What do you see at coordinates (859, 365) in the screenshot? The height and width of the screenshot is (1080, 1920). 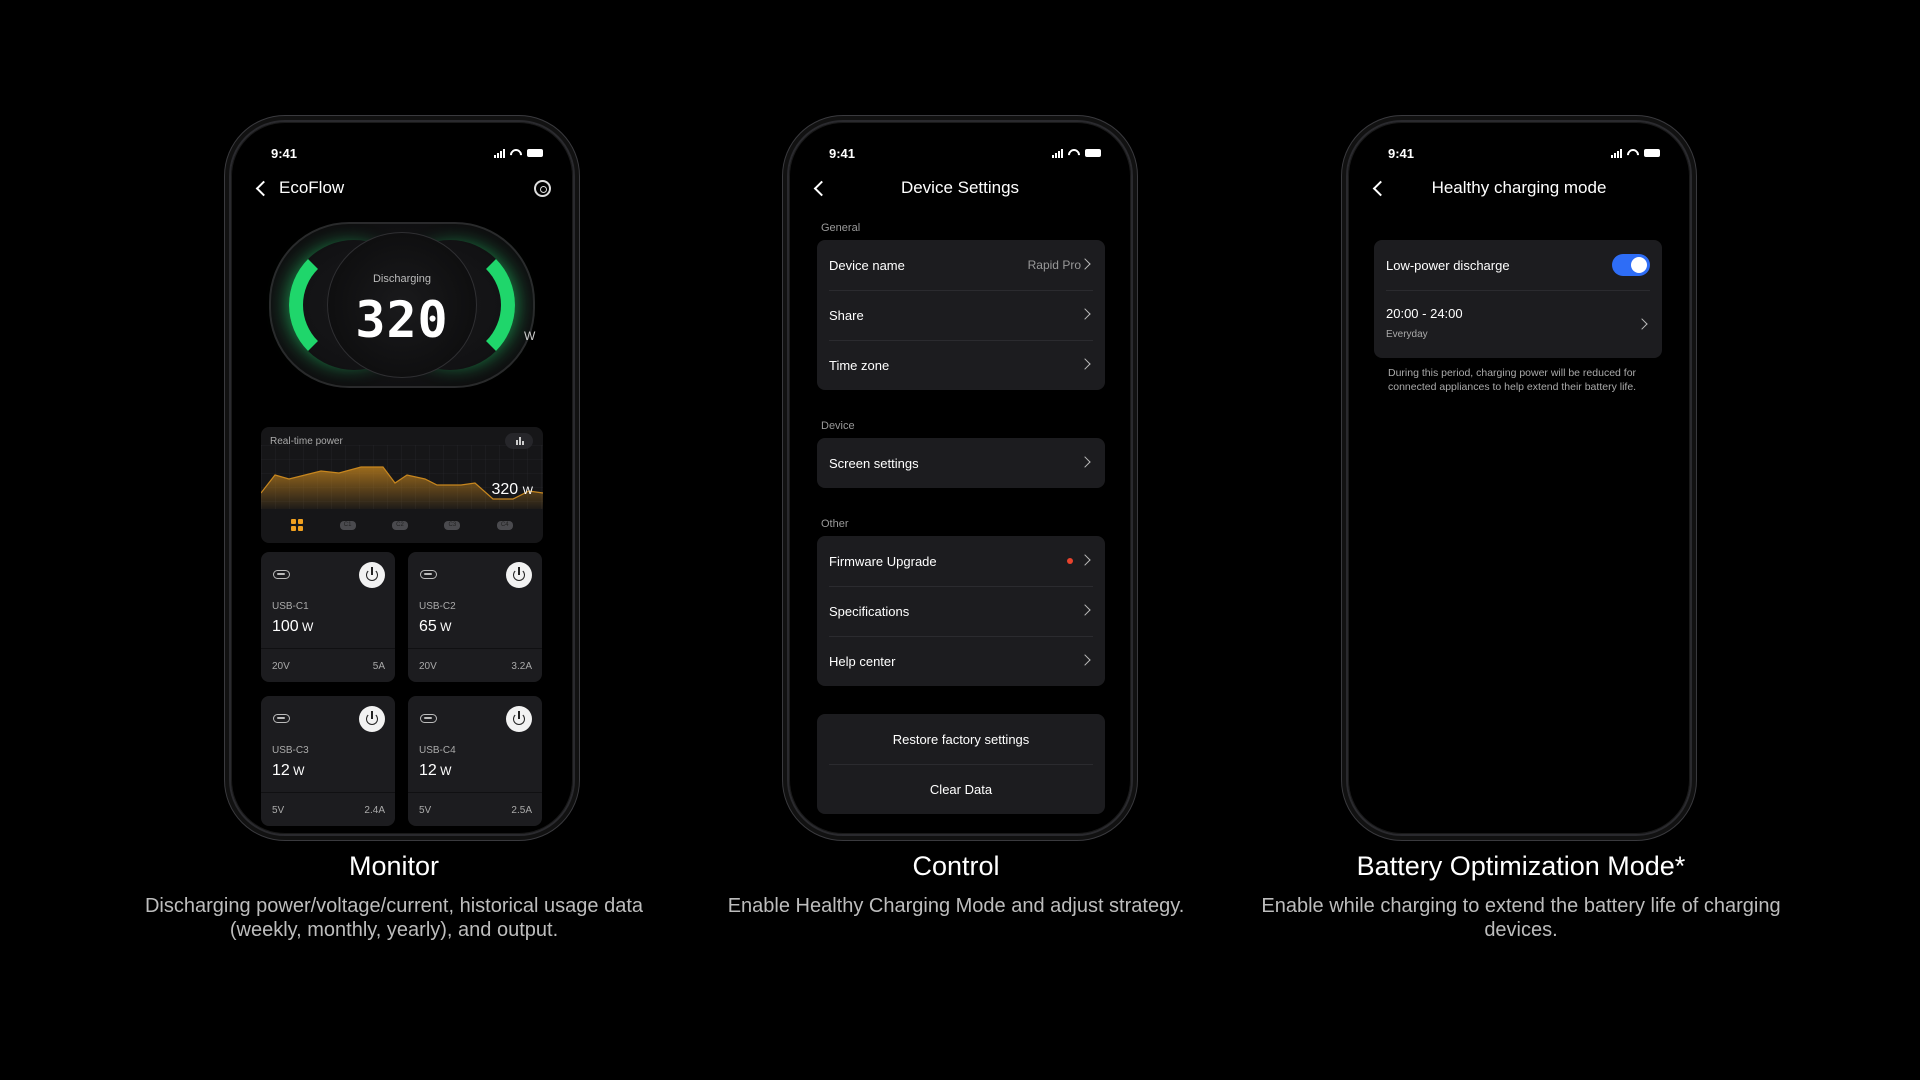 I see `time-zone-label: Time zone` at bounding box center [859, 365].